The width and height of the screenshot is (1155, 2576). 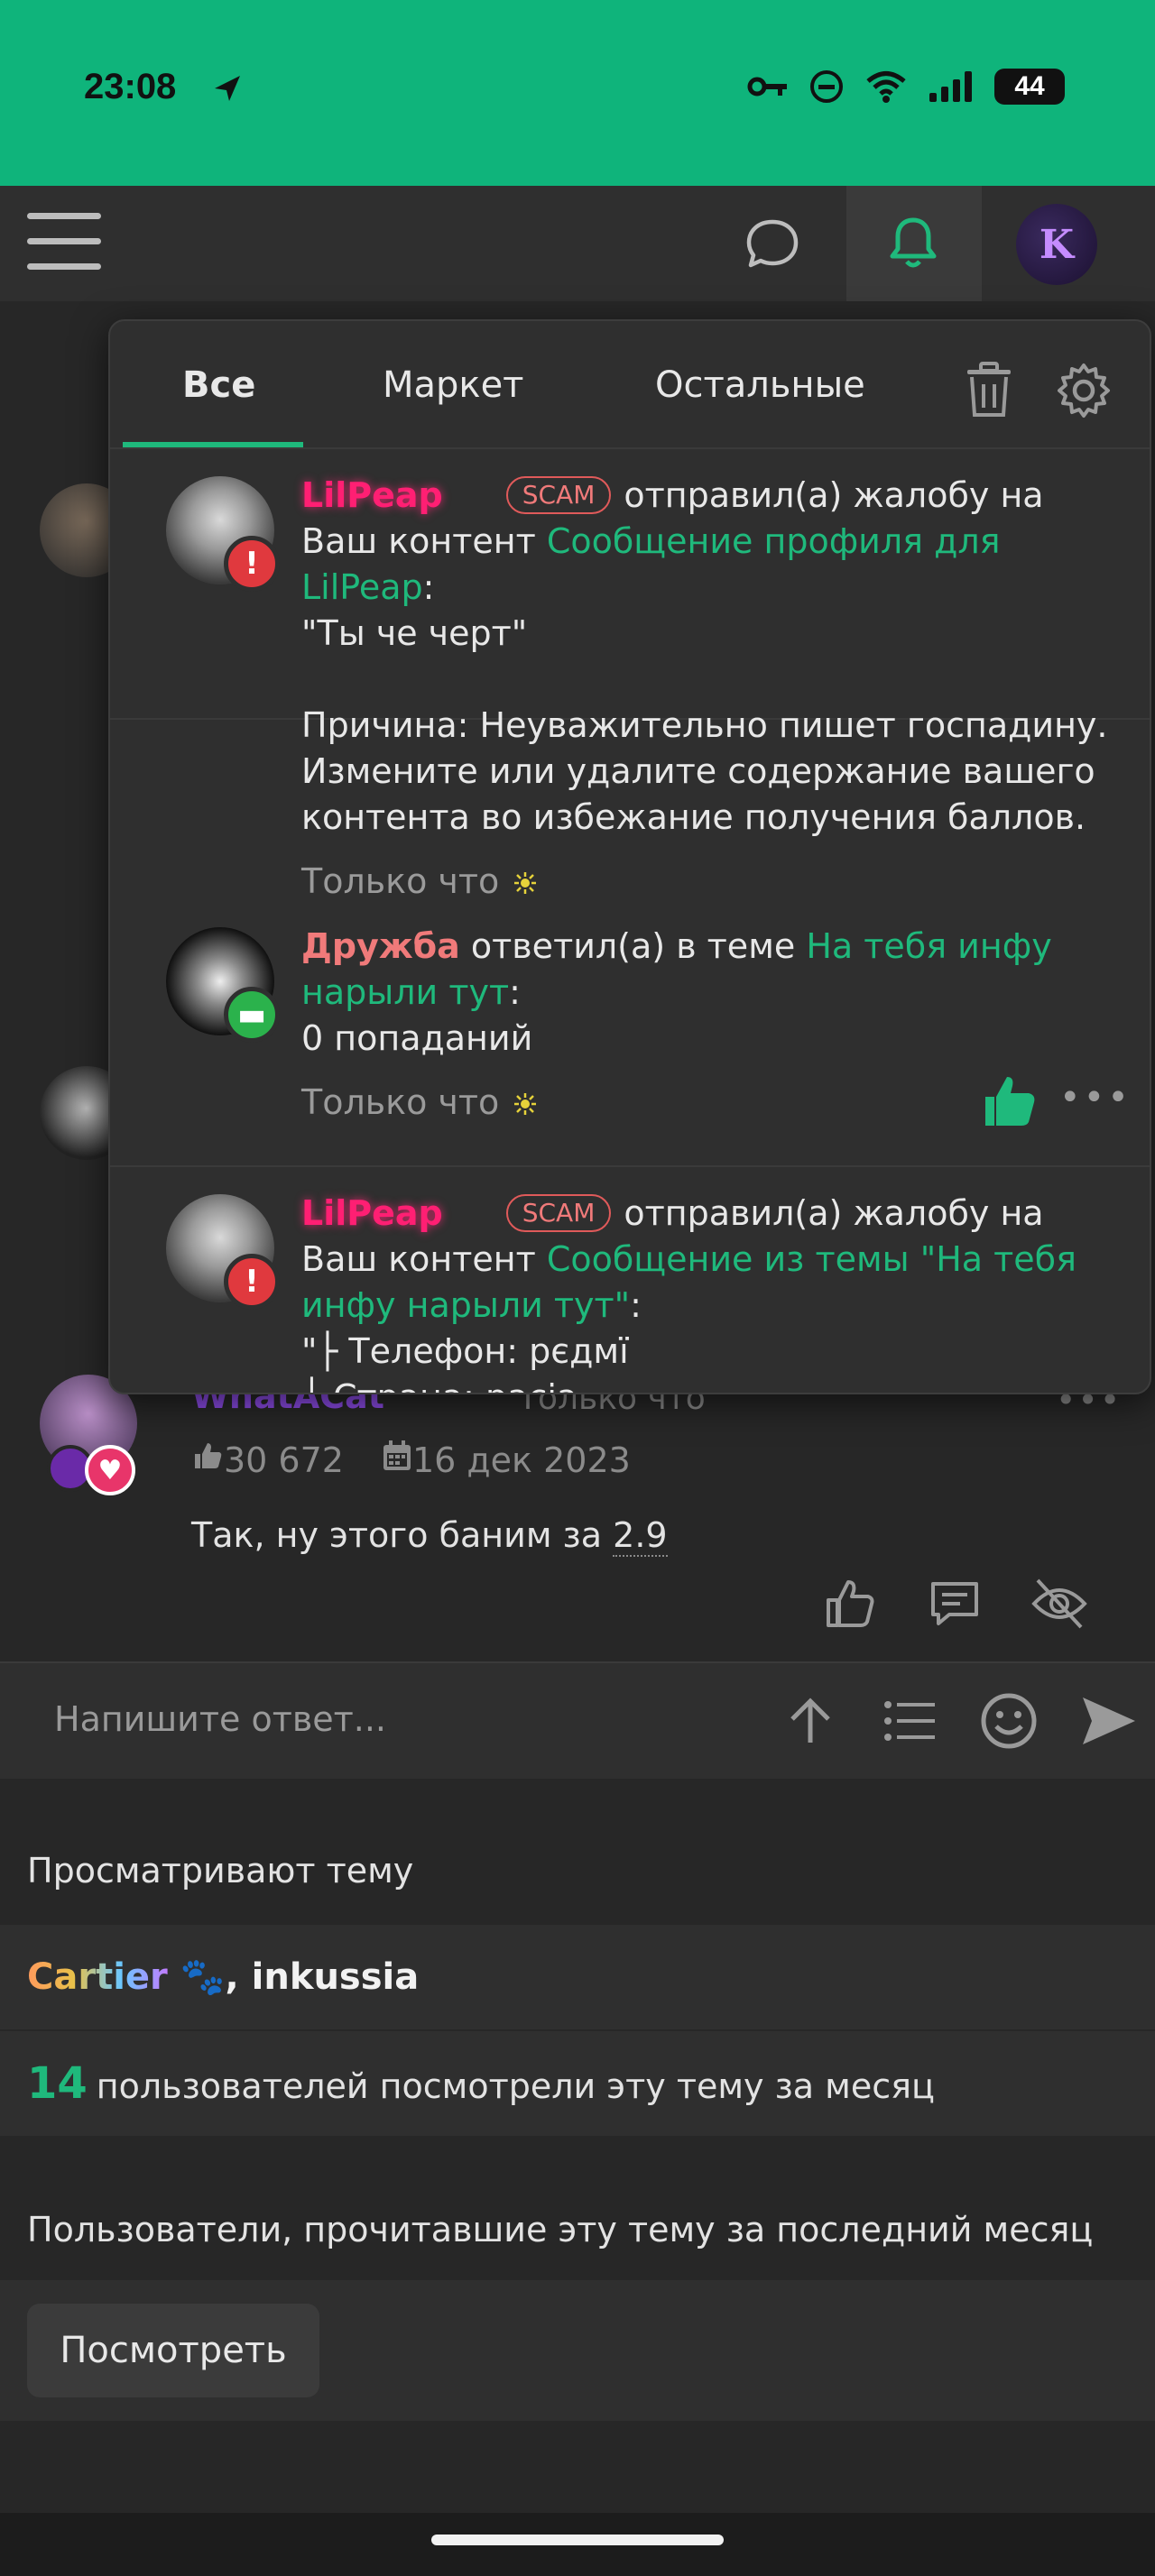 What do you see at coordinates (1083, 390) in the screenshot?
I see `gear-icon` at bounding box center [1083, 390].